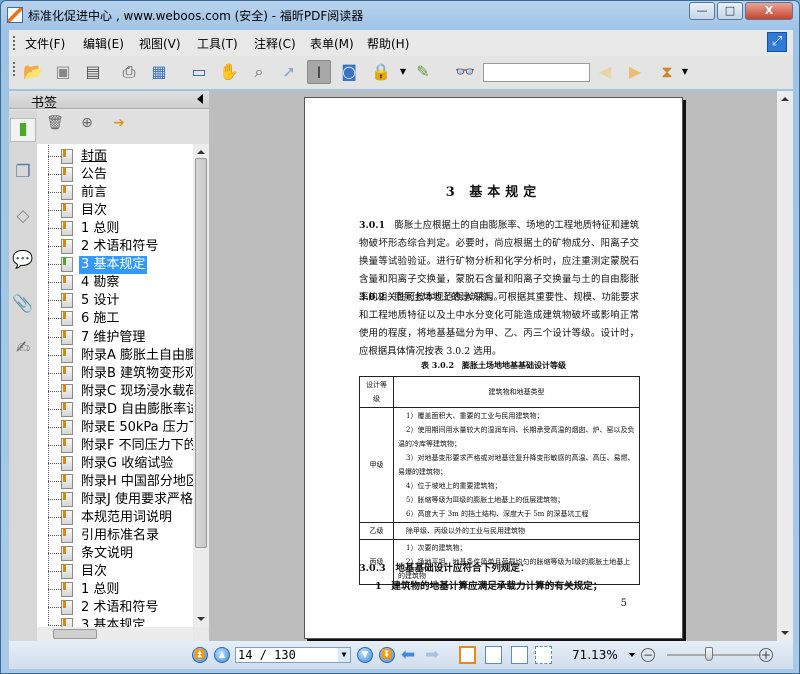 The width and height of the screenshot is (800, 674). I want to click on open-folder-icon: 📂, so click(33, 72).